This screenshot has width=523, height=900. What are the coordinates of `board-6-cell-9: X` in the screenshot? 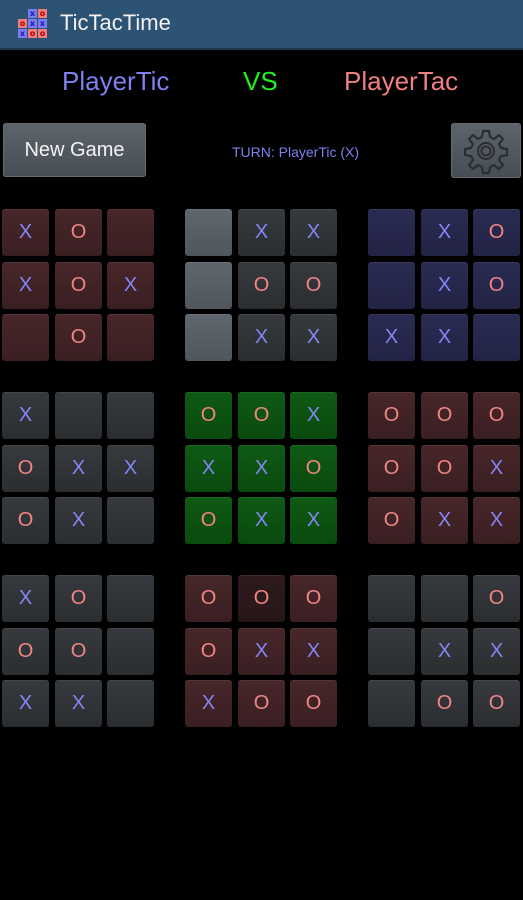 It's located at (496, 520).